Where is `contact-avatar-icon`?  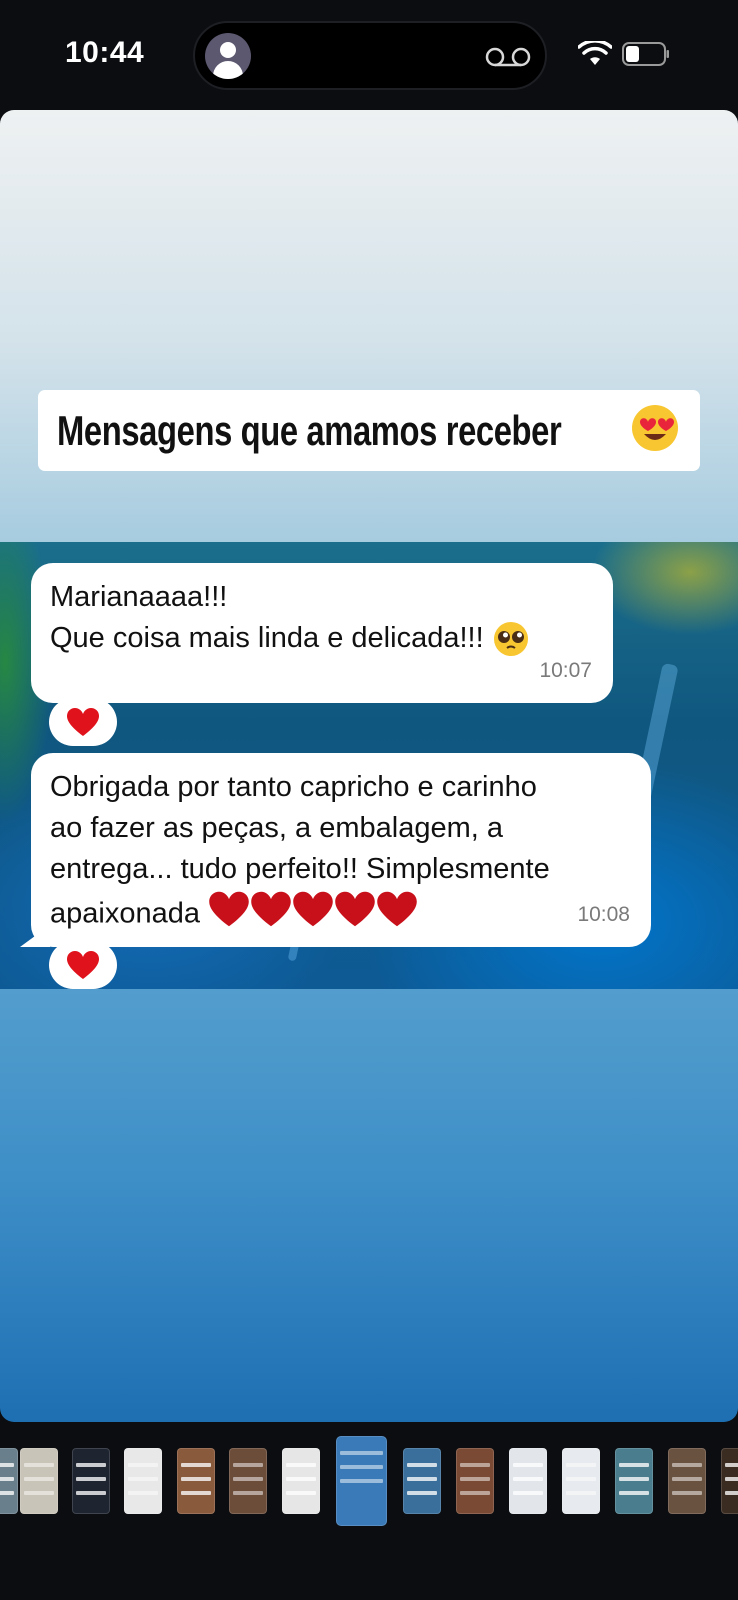
contact-avatar-icon is located at coordinates (228, 56).